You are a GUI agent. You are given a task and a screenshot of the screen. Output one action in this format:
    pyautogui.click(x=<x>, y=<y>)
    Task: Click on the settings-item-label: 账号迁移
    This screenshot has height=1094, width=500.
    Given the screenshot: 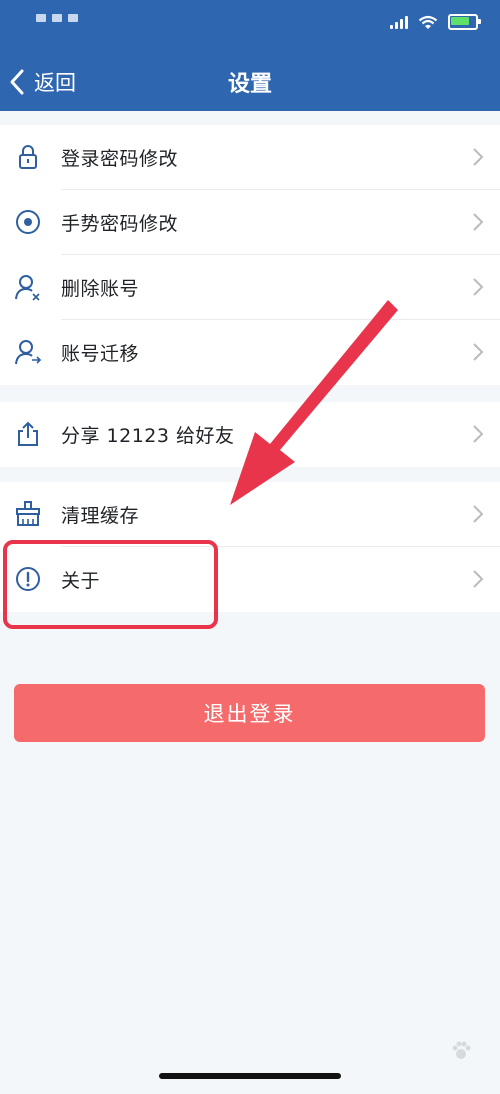 What is the action you would take?
    pyautogui.click(x=100, y=354)
    